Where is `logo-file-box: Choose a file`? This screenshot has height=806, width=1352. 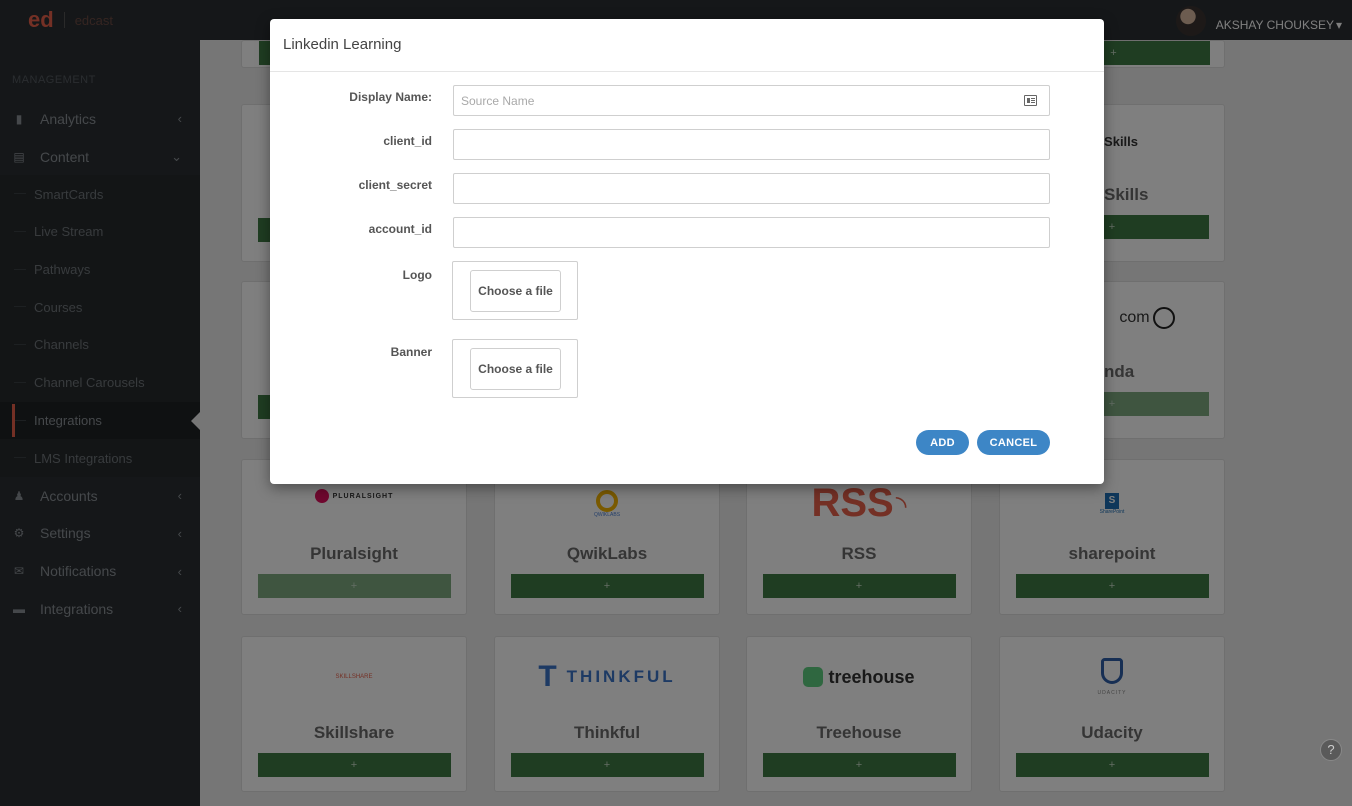
logo-file-box: Choose a file is located at coordinates (515, 290).